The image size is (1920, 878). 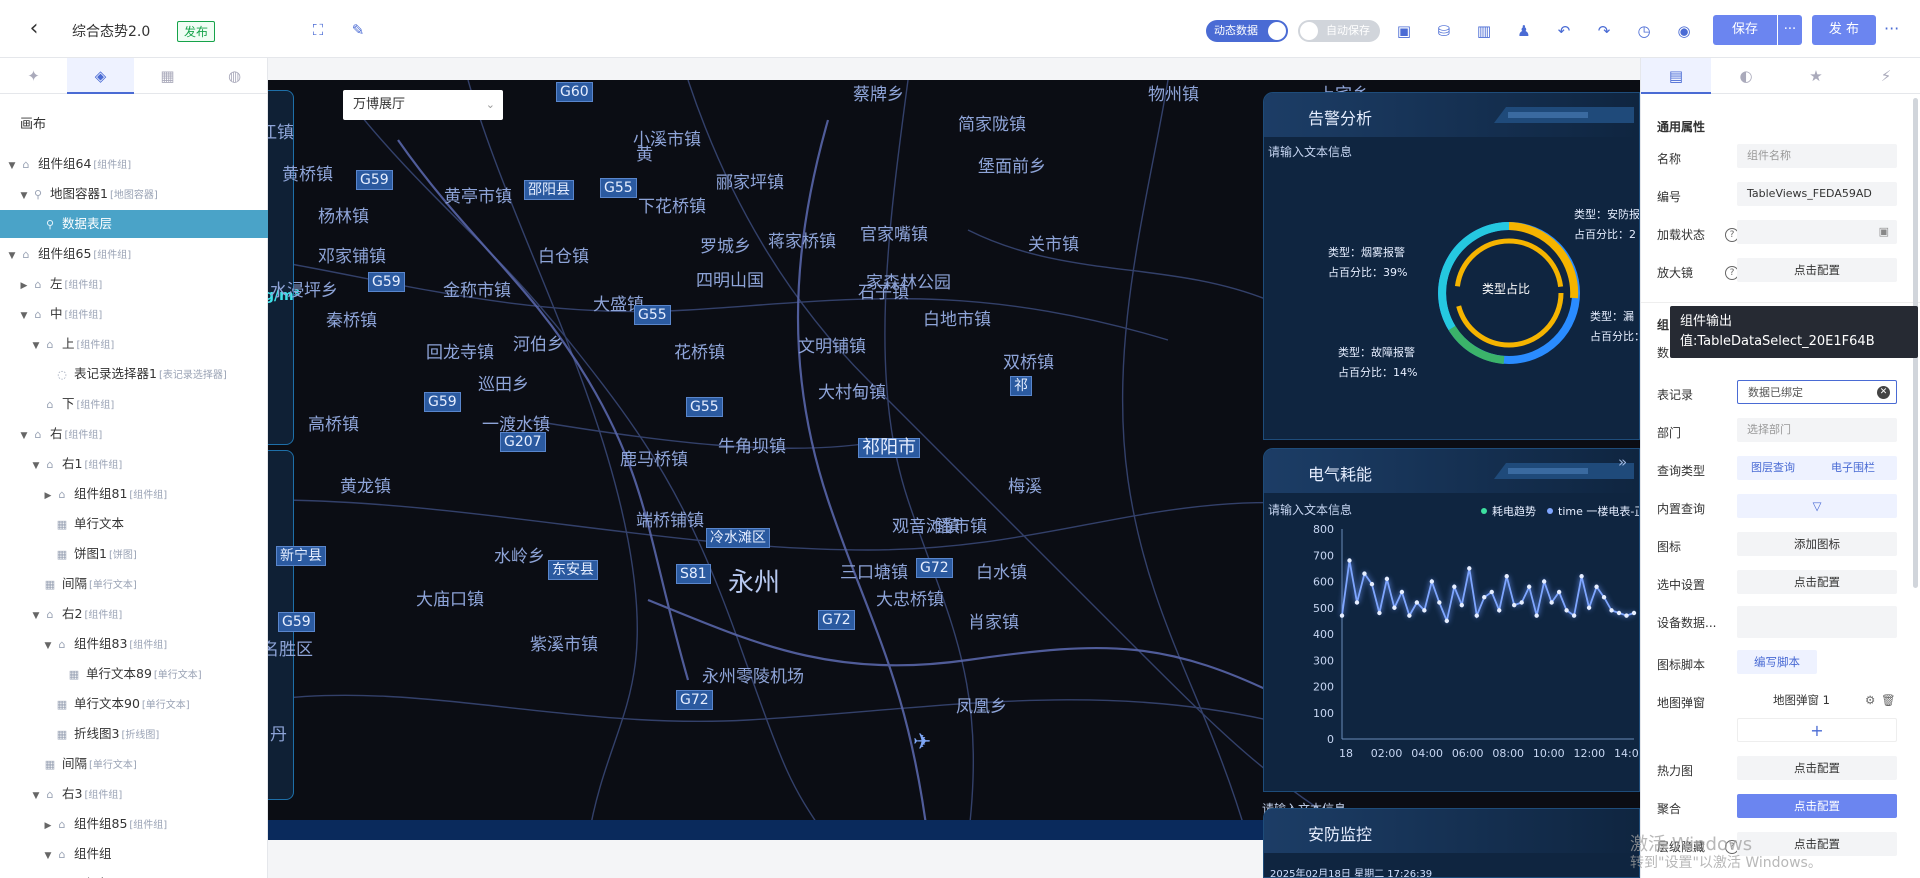 What do you see at coordinates (564, 645) in the screenshot?
I see `place-label: 紫溪市镇` at bounding box center [564, 645].